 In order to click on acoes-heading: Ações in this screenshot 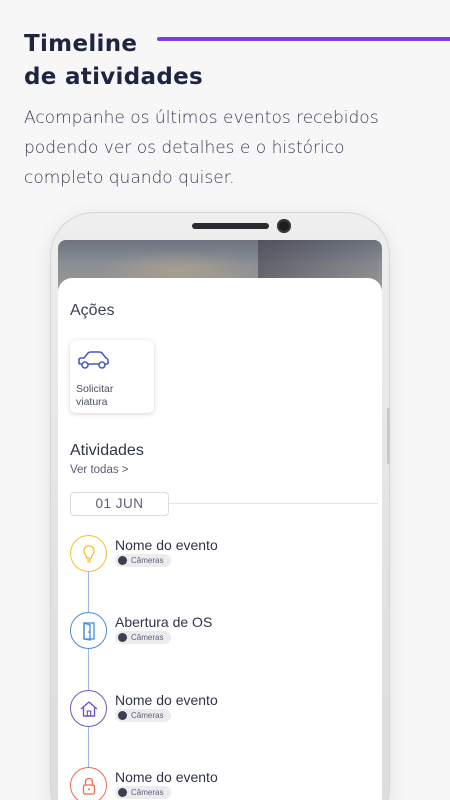, I will do `click(92, 310)`.